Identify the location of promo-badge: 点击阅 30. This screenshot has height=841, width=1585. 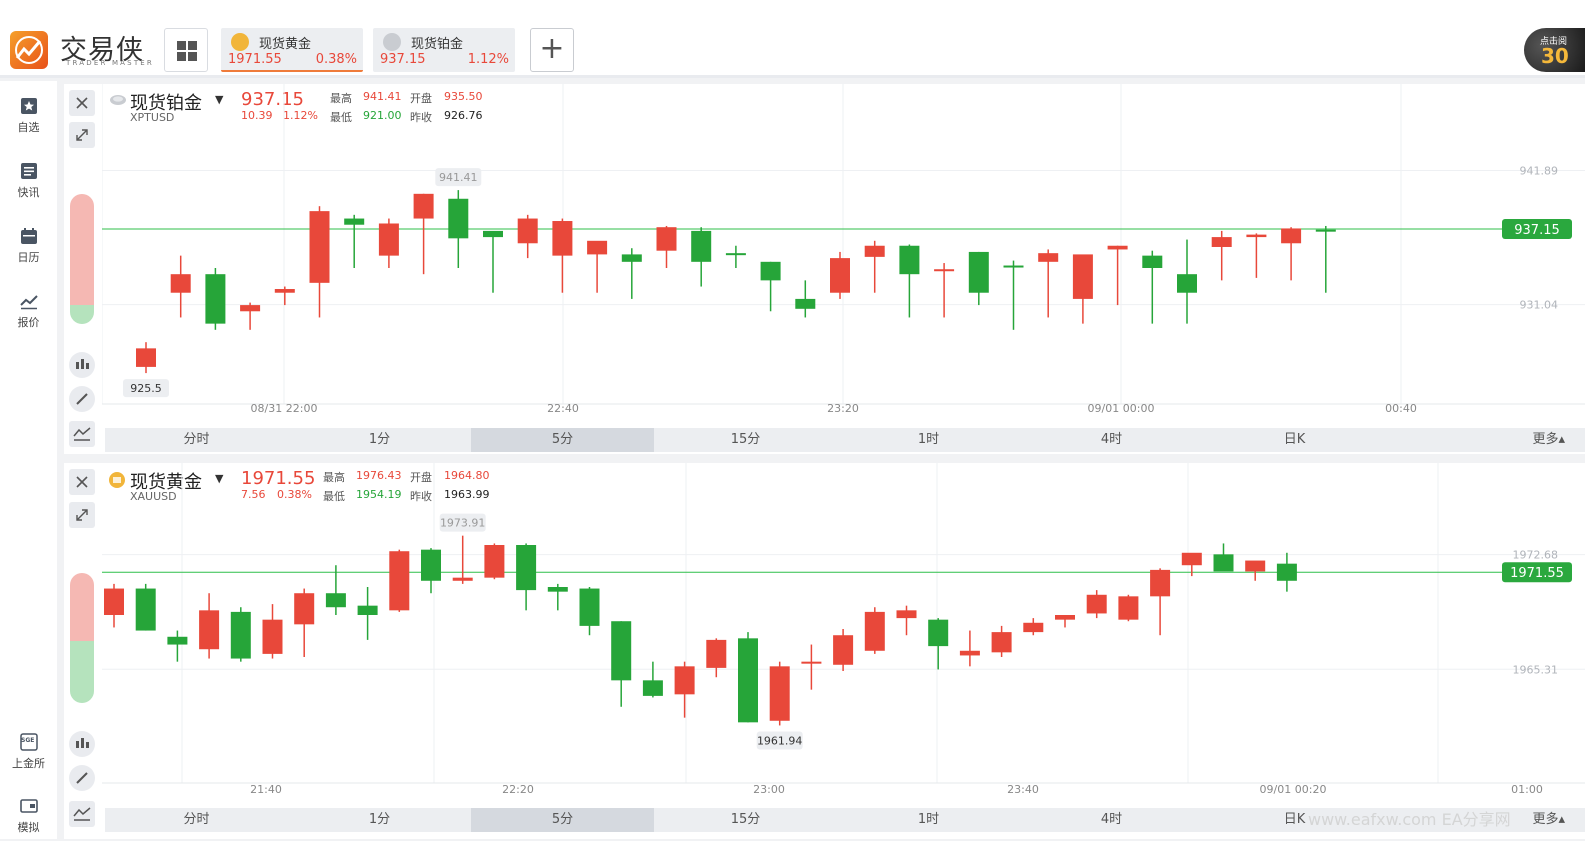
(1554, 50).